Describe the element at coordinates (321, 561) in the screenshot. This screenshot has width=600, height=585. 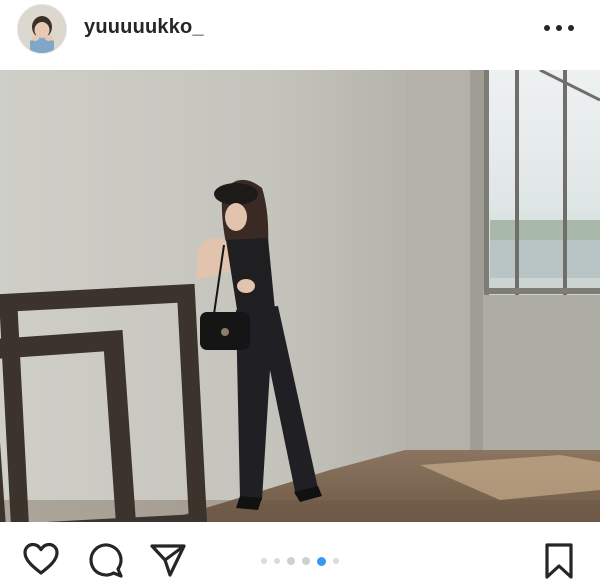
I see `carousel-dot-active` at that location.